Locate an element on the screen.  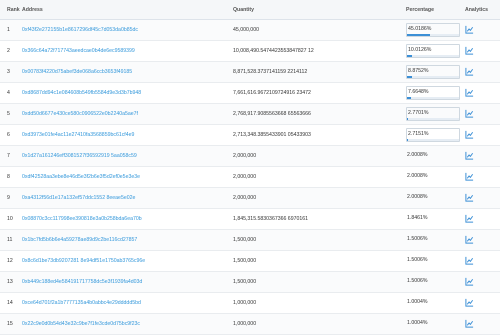
rank-cell: 13 is located at coordinates (10, 282).